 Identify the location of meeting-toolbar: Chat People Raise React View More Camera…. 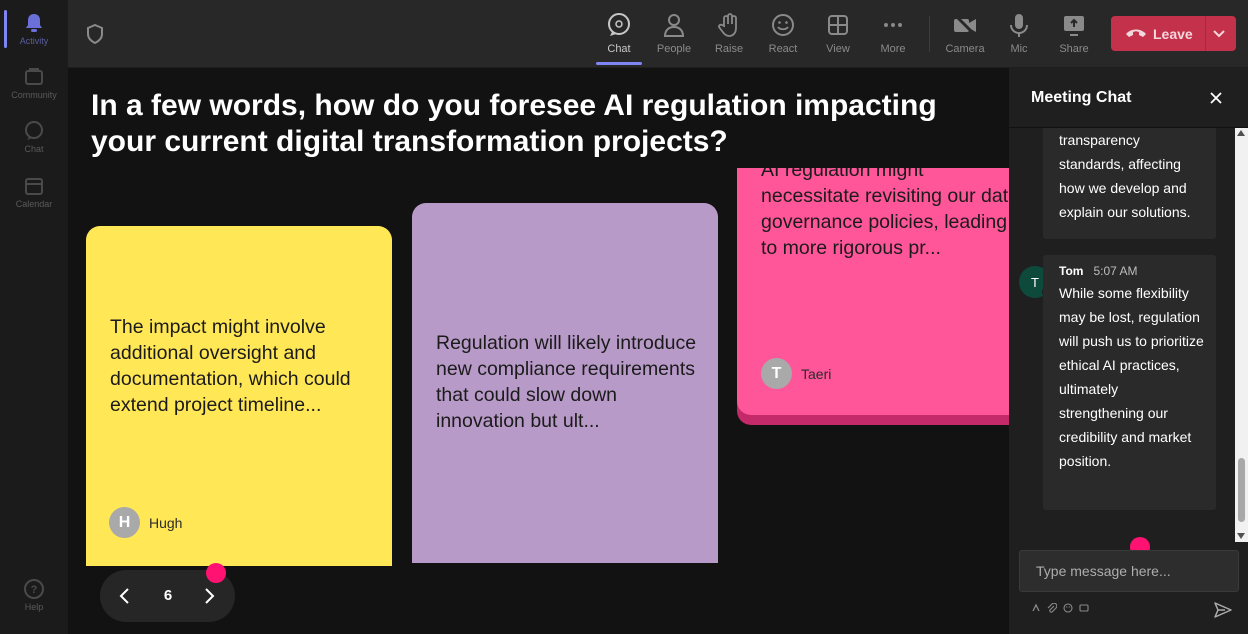
(658, 34).